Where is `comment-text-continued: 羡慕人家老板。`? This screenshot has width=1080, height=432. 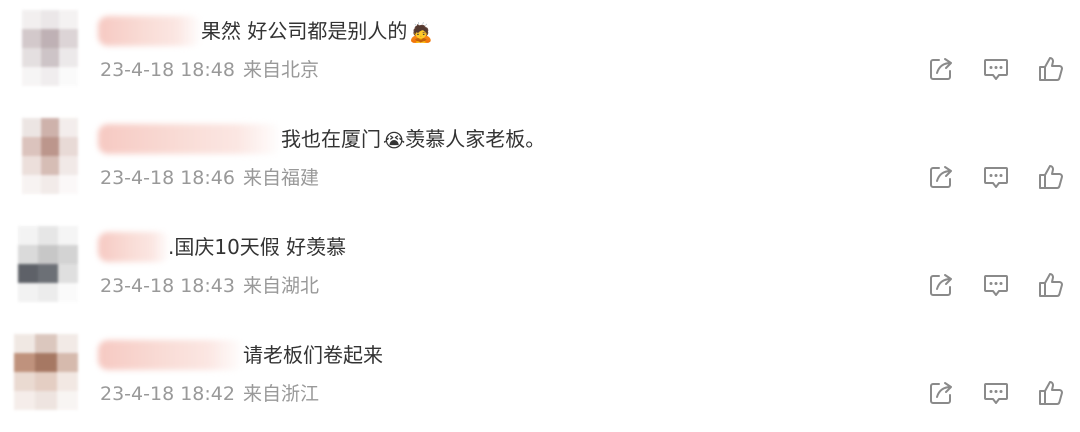 comment-text-continued: 羡慕人家老板。 is located at coordinates (475, 139).